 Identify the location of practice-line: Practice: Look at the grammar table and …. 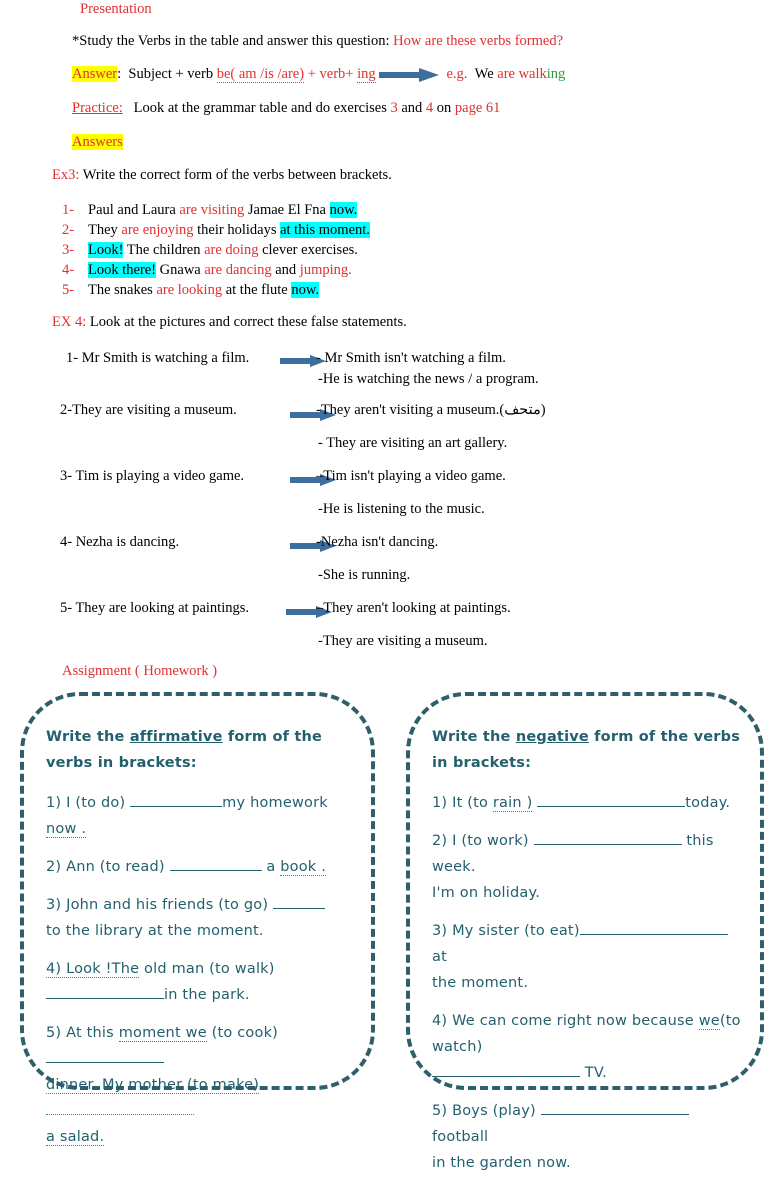
(286, 108).